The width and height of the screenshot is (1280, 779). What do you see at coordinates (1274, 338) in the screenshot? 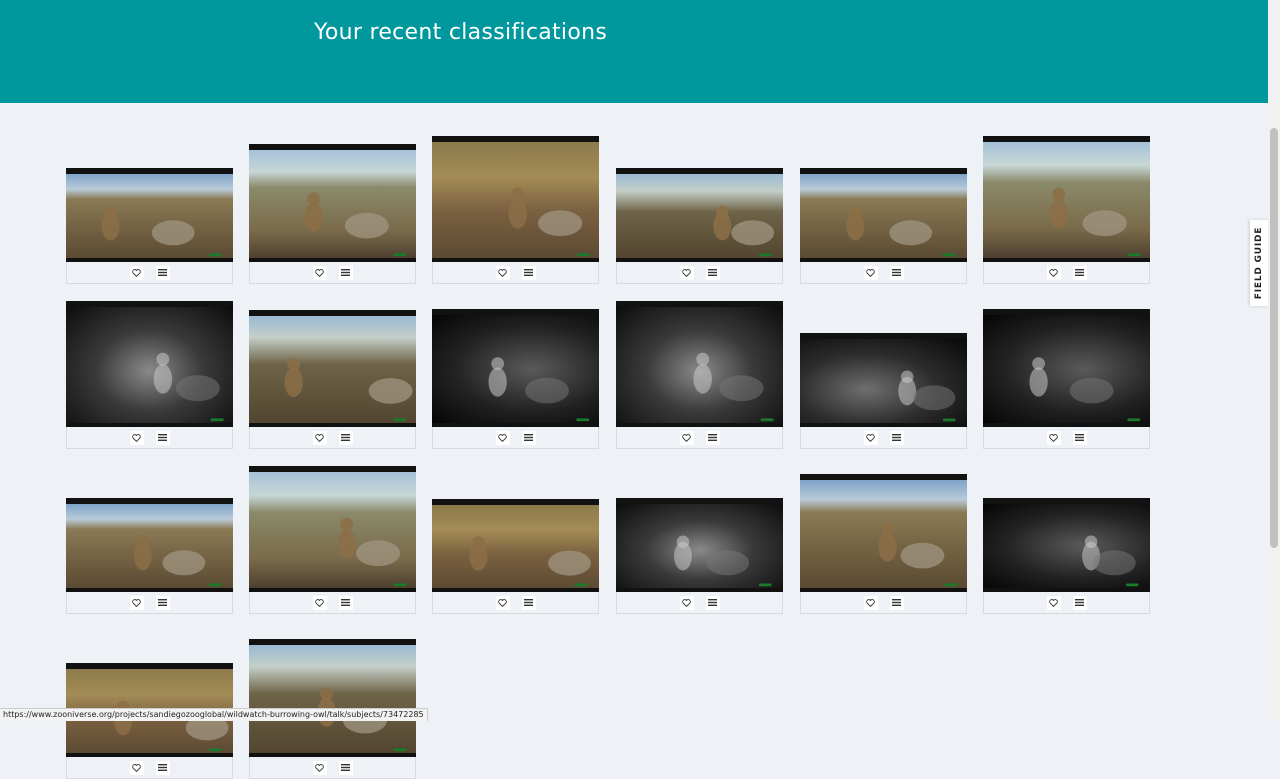
I see `scrollbar-thumb` at bounding box center [1274, 338].